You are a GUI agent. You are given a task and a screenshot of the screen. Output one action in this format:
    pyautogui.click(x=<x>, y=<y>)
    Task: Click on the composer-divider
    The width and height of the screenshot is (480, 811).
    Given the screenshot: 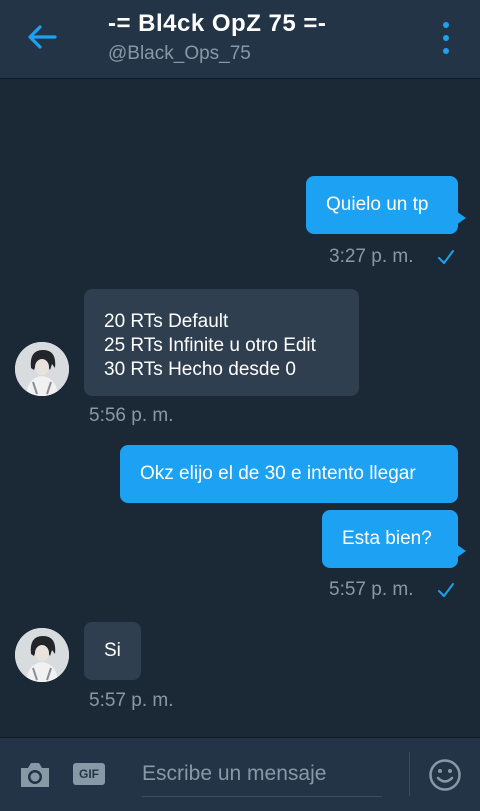 What is the action you would take?
    pyautogui.click(x=409, y=774)
    